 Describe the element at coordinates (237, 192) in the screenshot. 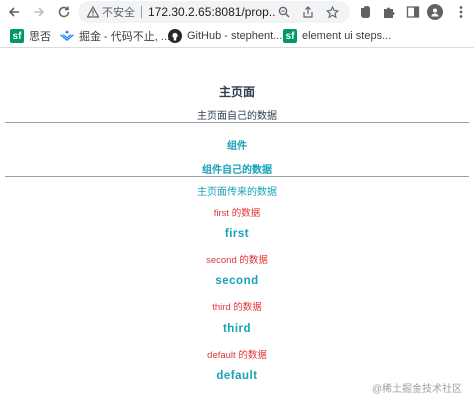

I see `passed-data-title: 主页面传来的数据` at that location.